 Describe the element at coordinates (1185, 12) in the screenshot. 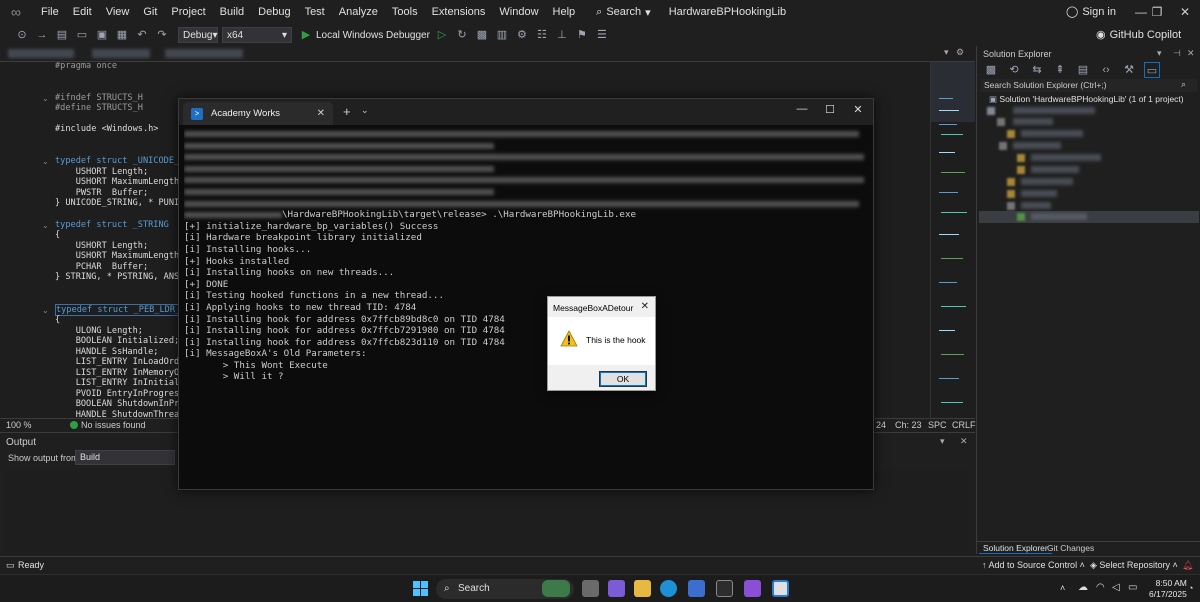

I see `close-button: ✕` at that location.